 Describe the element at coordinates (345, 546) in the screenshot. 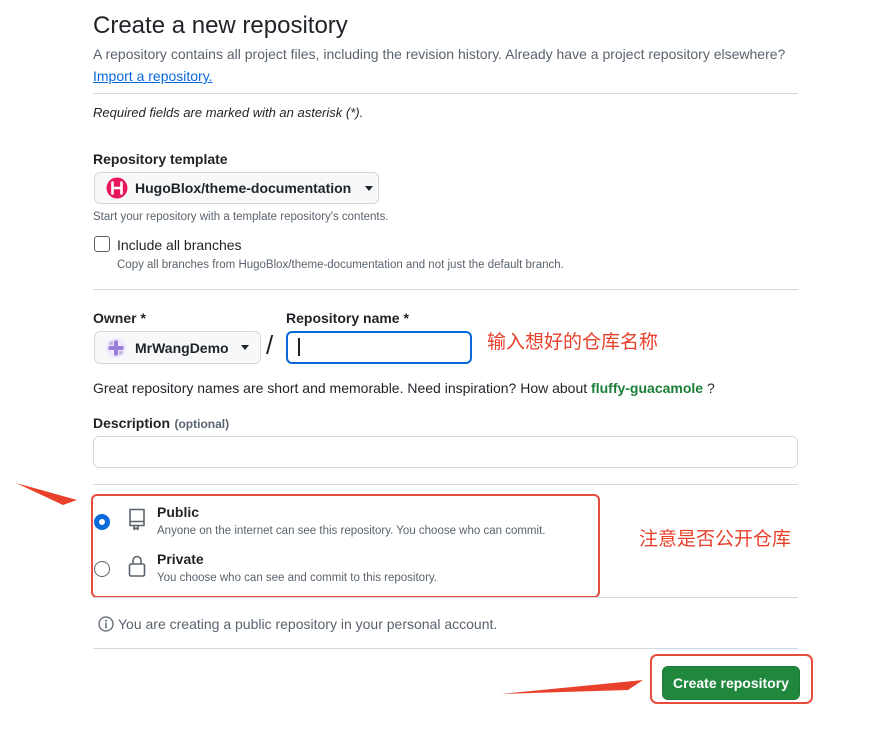

I see `visibility-highlight-box` at that location.